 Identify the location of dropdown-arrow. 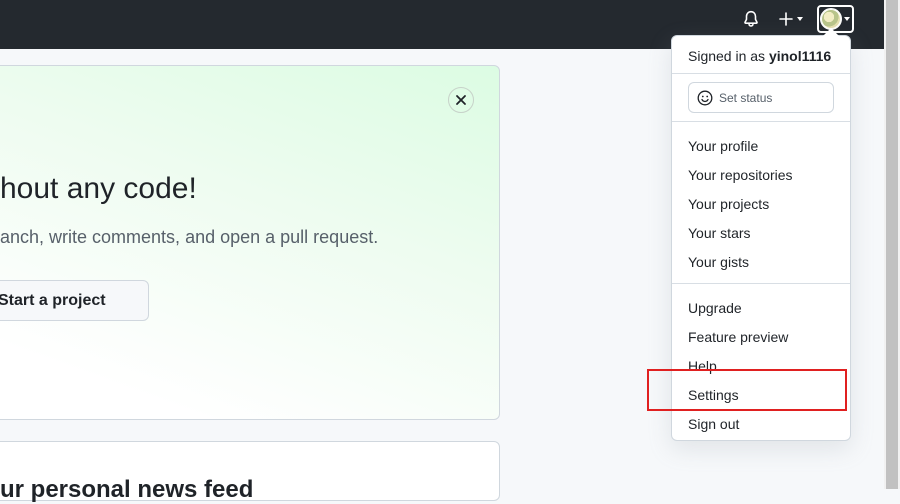
(831, 32).